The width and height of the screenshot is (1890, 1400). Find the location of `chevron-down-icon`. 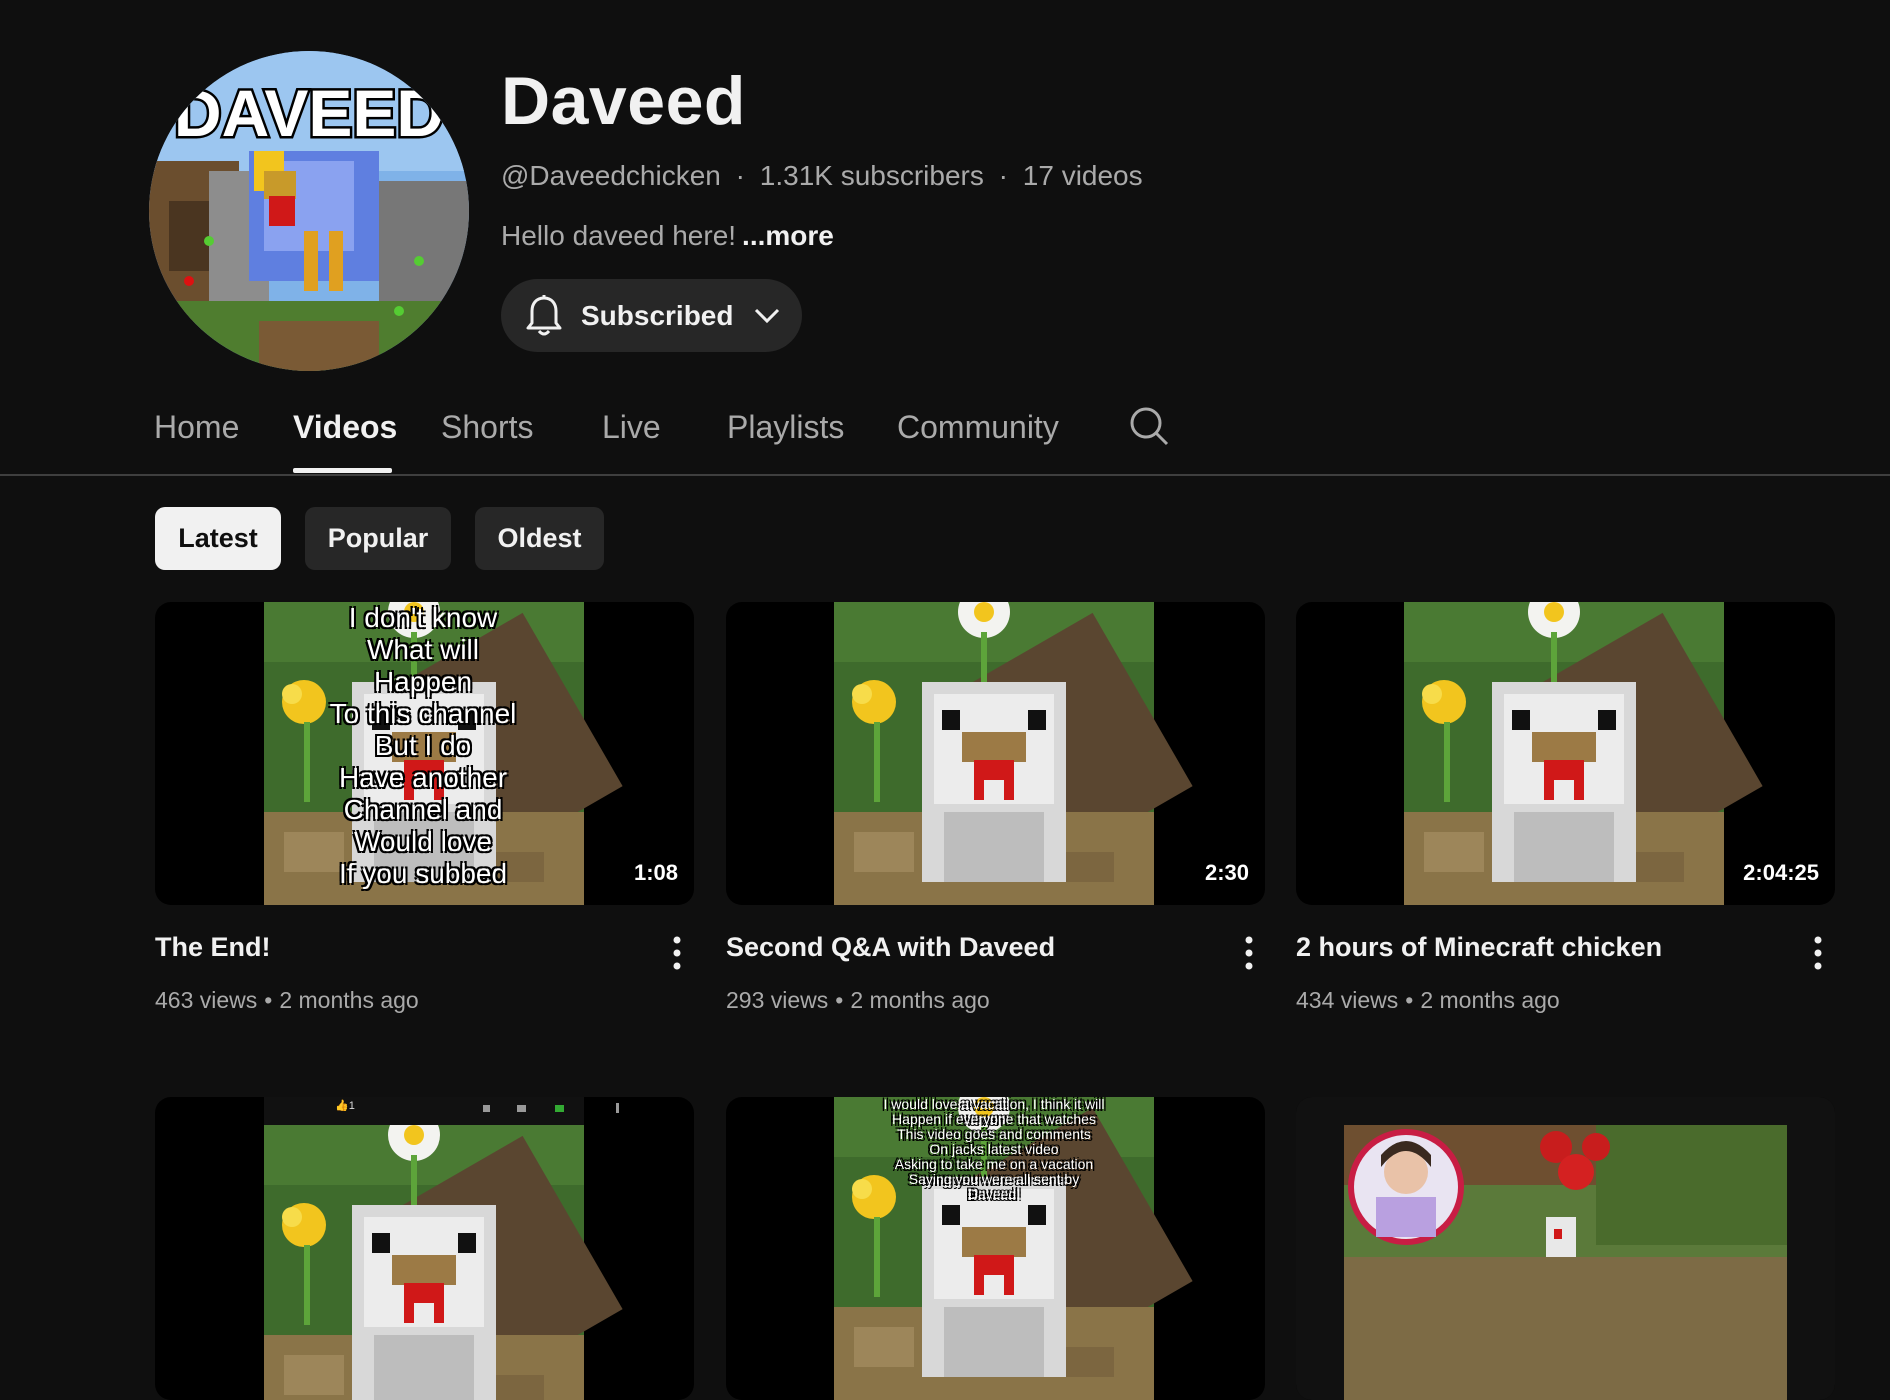

chevron-down-icon is located at coordinates (767, 315).